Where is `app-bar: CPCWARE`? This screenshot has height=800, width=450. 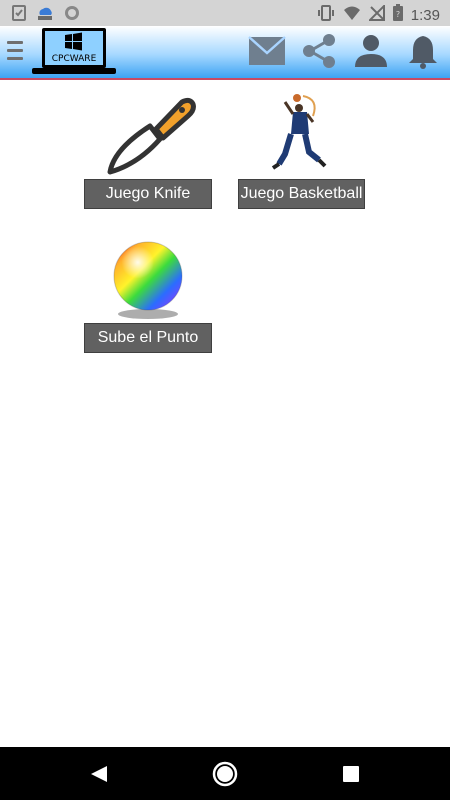 app-bar: CPCWARE is located at coordinates (225, 53).